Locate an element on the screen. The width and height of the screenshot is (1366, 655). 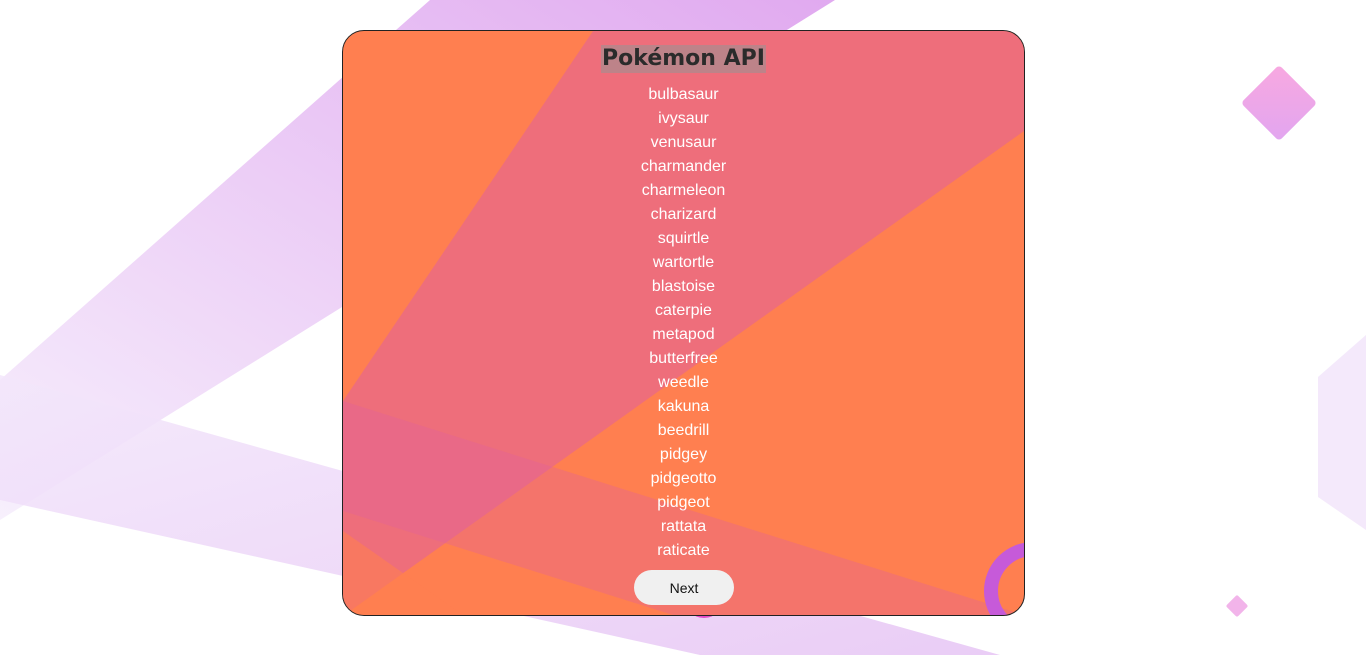
pokemon-list-item: raticate is located at coordinates (683, 550).